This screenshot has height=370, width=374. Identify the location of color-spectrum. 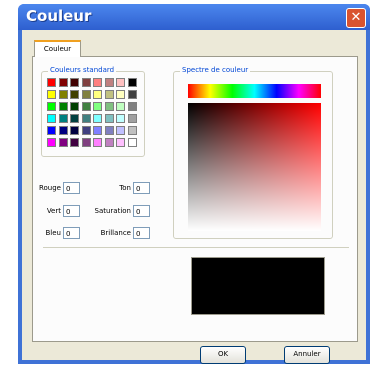
(254, 167).